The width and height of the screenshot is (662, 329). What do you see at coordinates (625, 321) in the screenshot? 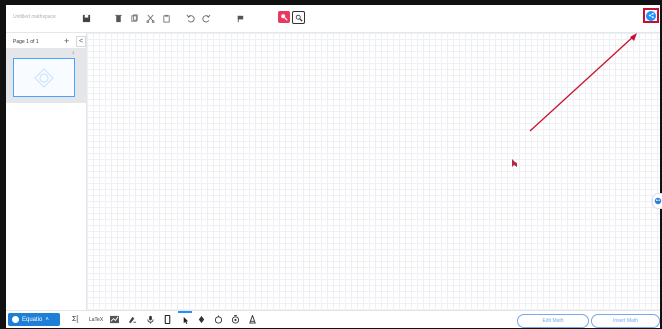
I see `insert-math-button: Insert Math` at bounding box center [625, 321].